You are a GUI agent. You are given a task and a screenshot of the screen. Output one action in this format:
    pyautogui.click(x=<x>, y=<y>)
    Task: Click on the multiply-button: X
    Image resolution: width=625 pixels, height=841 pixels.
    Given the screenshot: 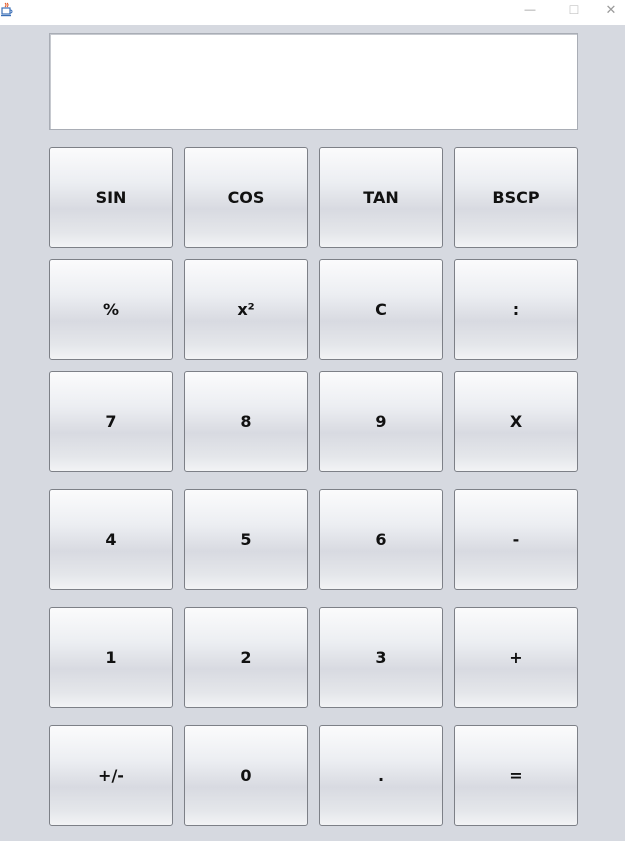 What is the action you would take?
    pyautogui.click(x=516, y=421)
    